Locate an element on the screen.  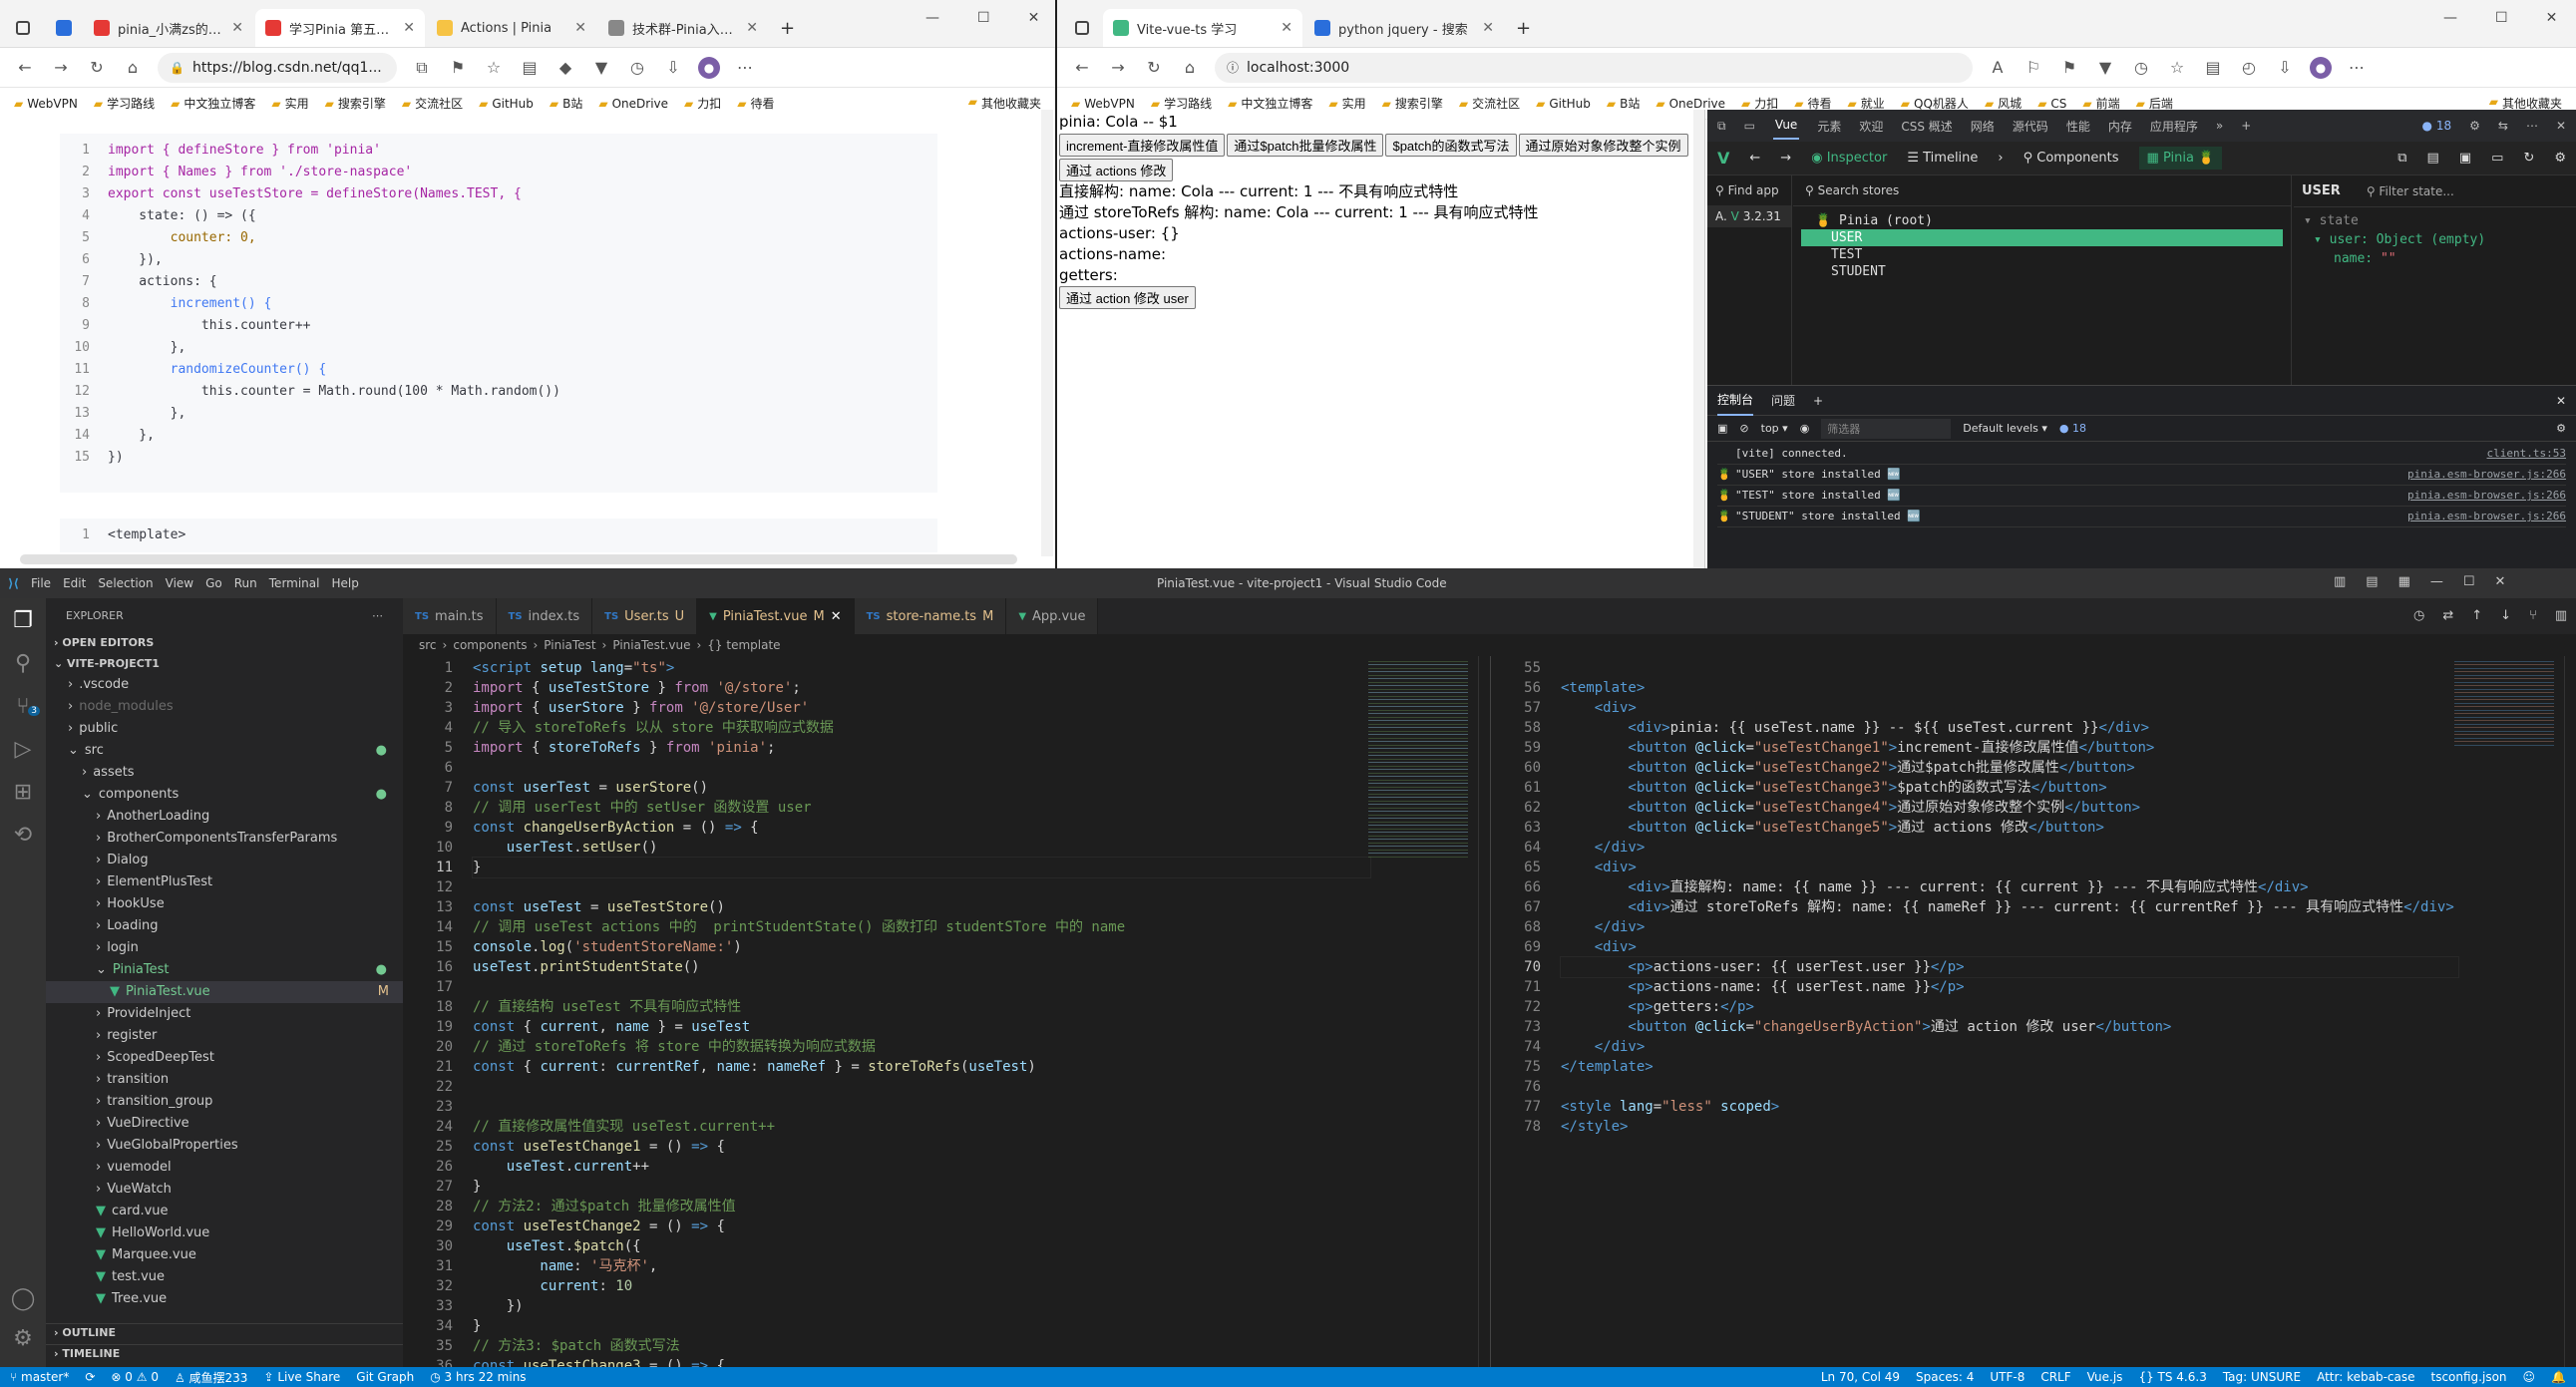
profile-icon: ● is located at coordinates (709, 67).